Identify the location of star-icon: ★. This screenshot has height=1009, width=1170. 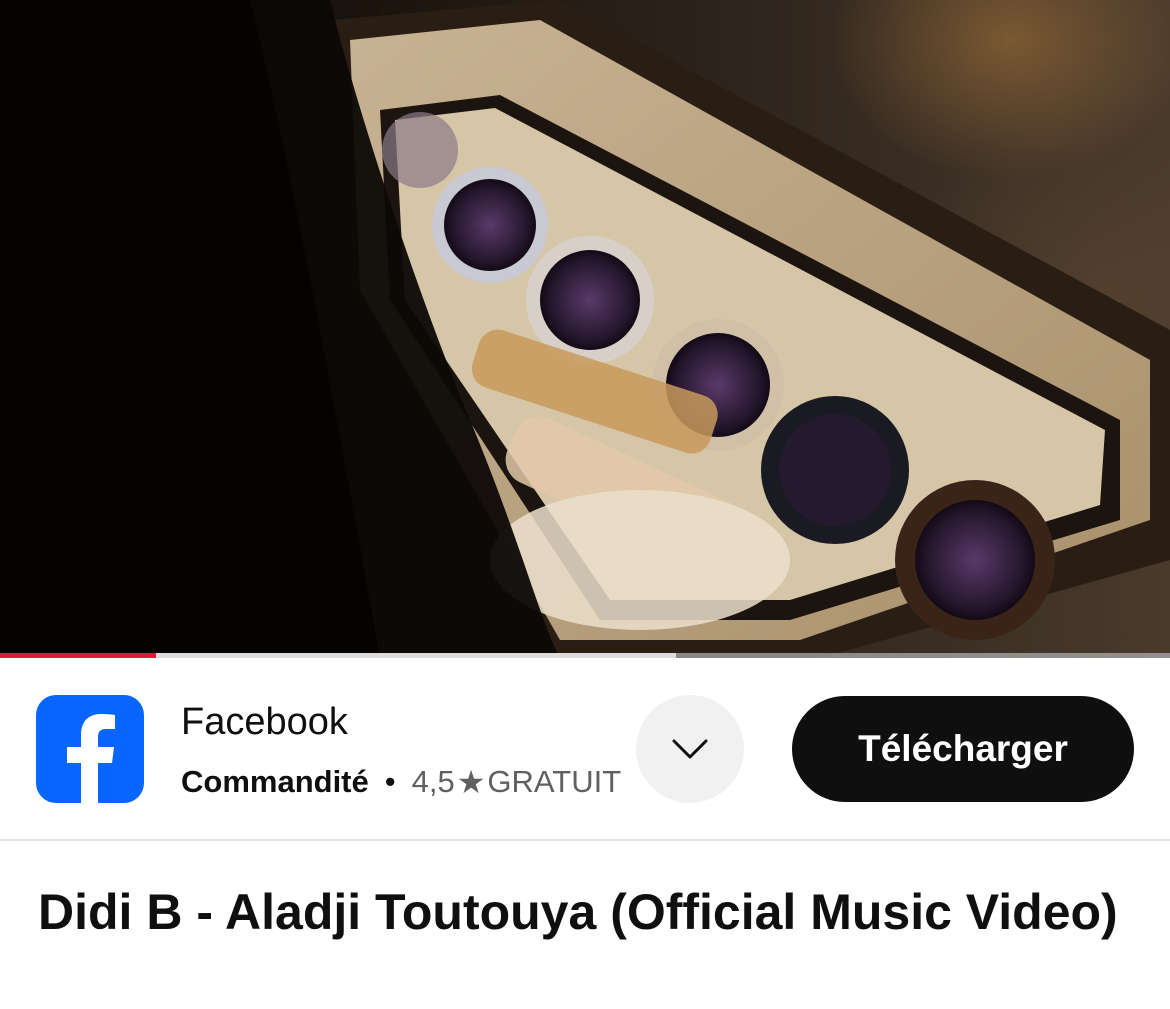
(471, 782).